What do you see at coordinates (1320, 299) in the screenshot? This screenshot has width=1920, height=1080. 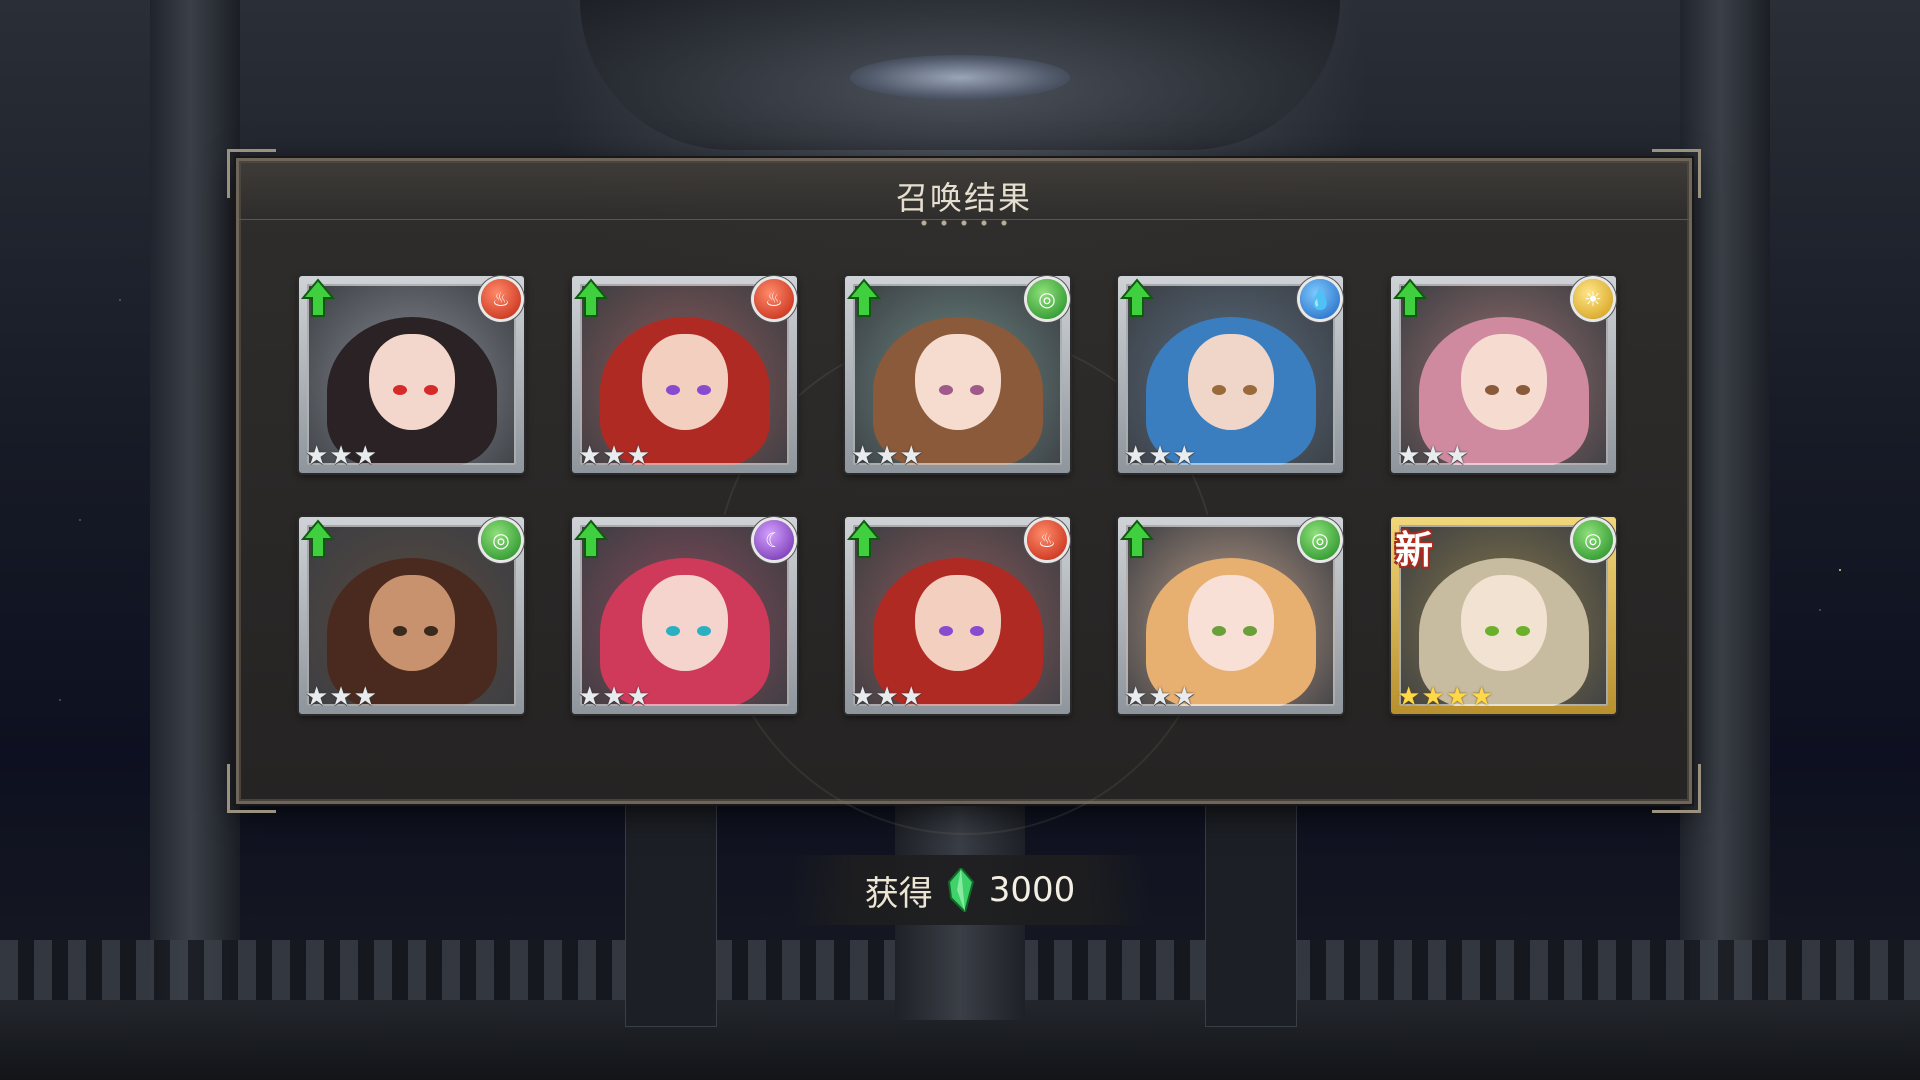 I see `water-element-icon: 💧` at bounding box center [1320, 299].